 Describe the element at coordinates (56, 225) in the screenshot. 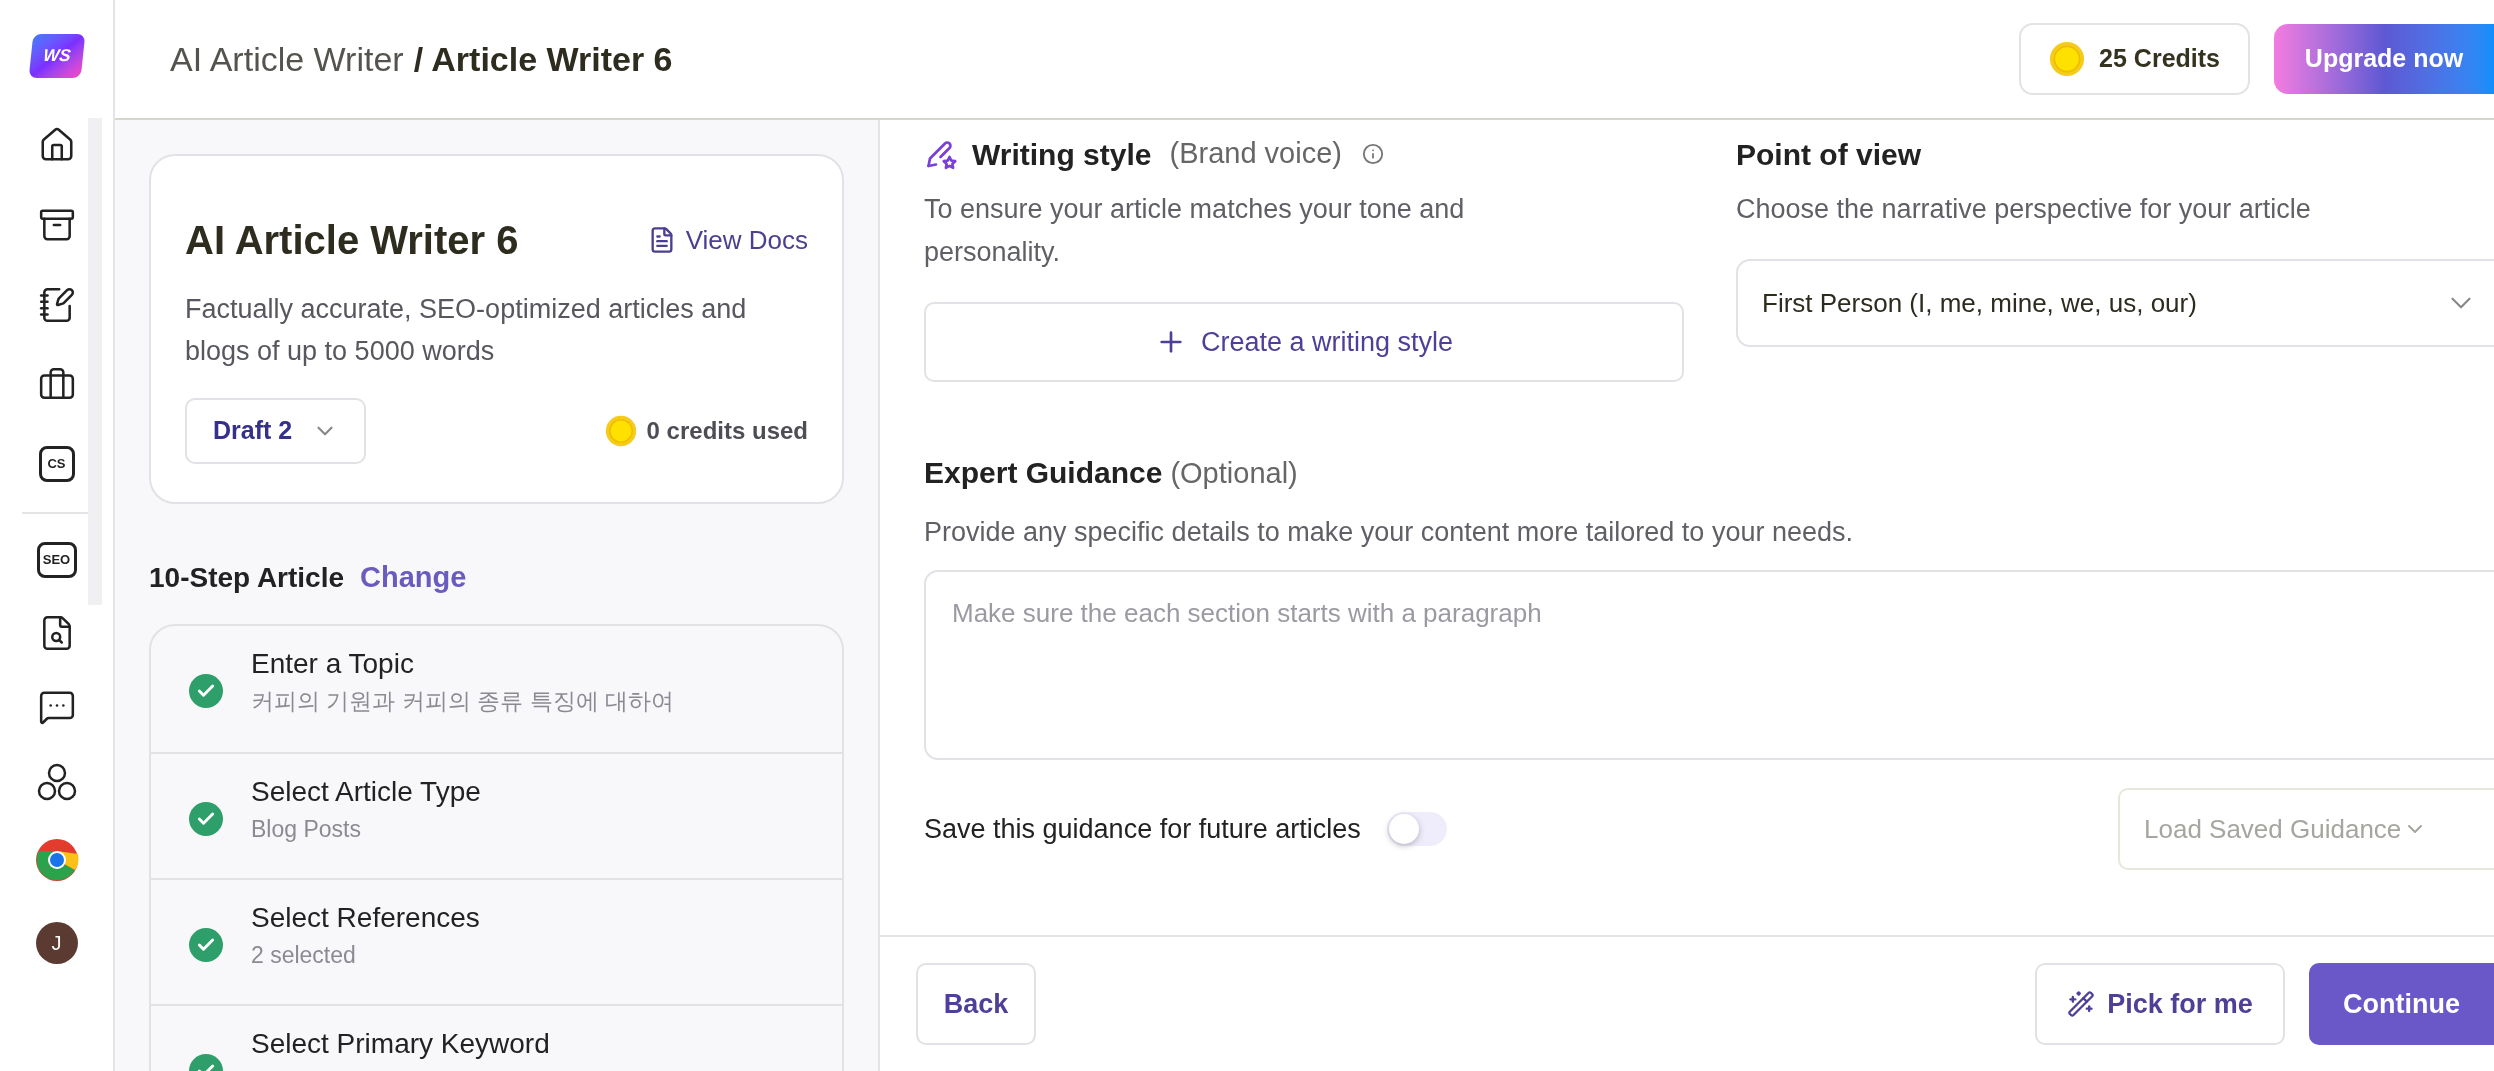

I see `archive-icon` at that location.